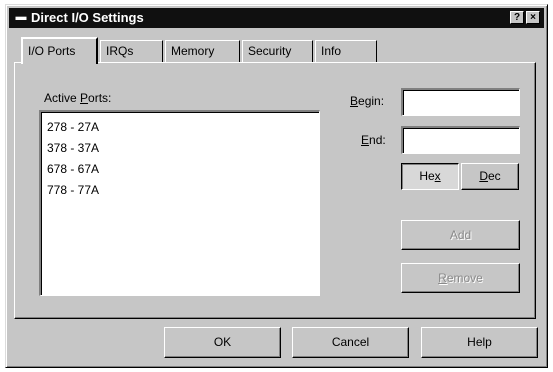 Image resolution: width=553 pixels, height=372 pixels. I want to click on cancel-button: Cancel, so click(350, 342).